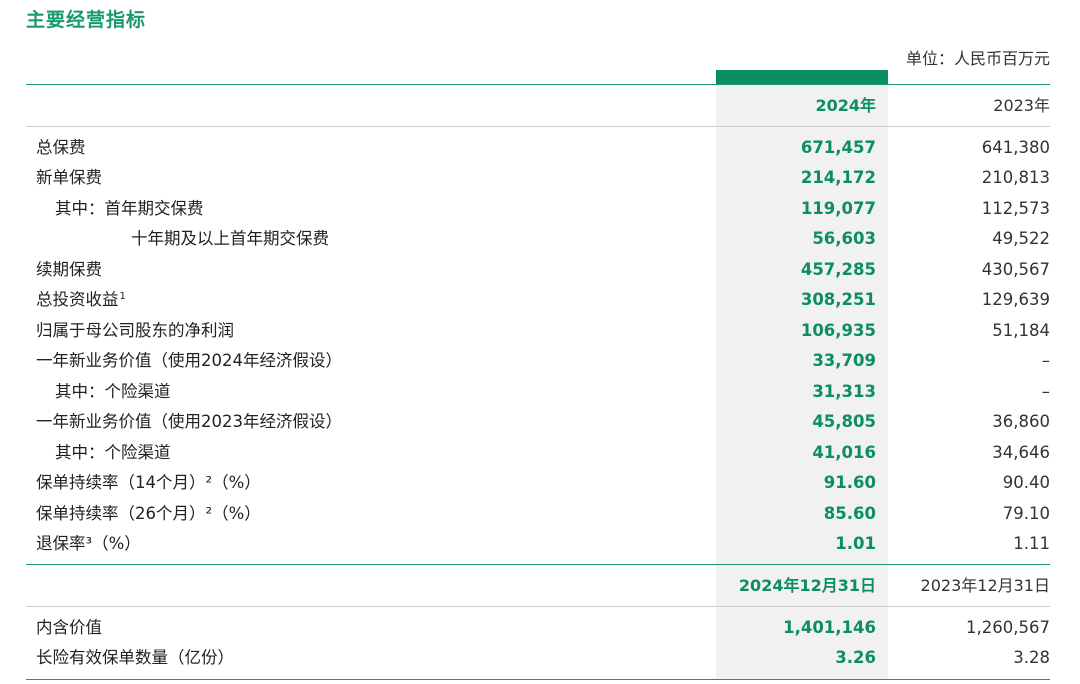  Describe the element at coordinates (855, 657) in the screenshot. I see `value-2024: 3.26` at that location.